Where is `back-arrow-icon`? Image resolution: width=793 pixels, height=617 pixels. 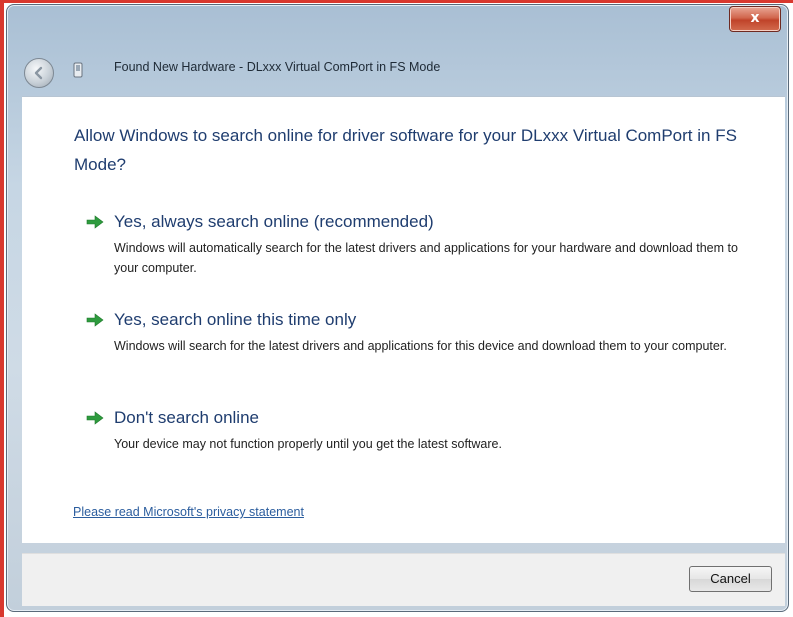 back-arrow-icon is located at coordinates (38, 73).